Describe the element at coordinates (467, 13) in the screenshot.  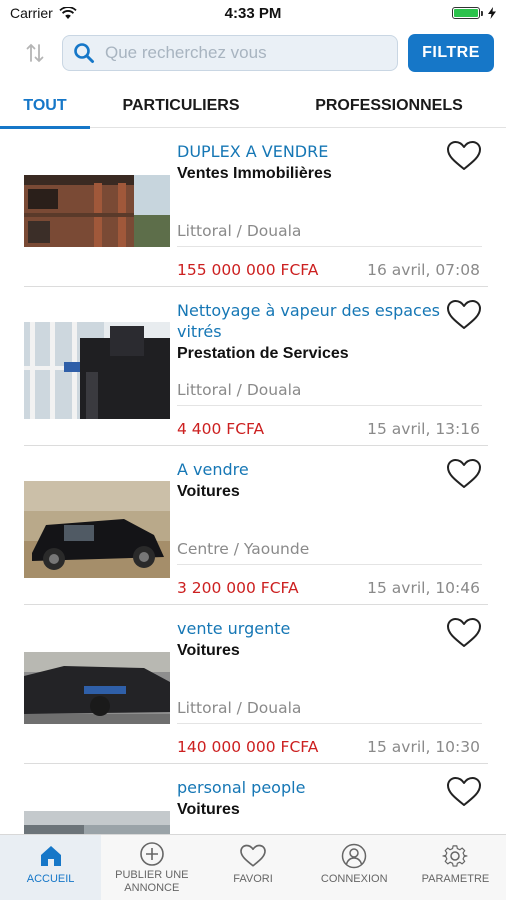
I see `battery-icon` at that location.